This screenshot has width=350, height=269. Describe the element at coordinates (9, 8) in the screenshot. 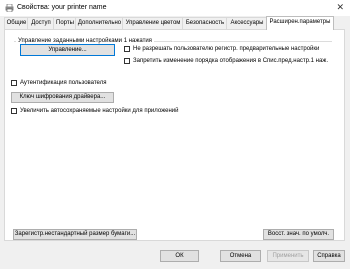

I see `printer-icon` at that location.